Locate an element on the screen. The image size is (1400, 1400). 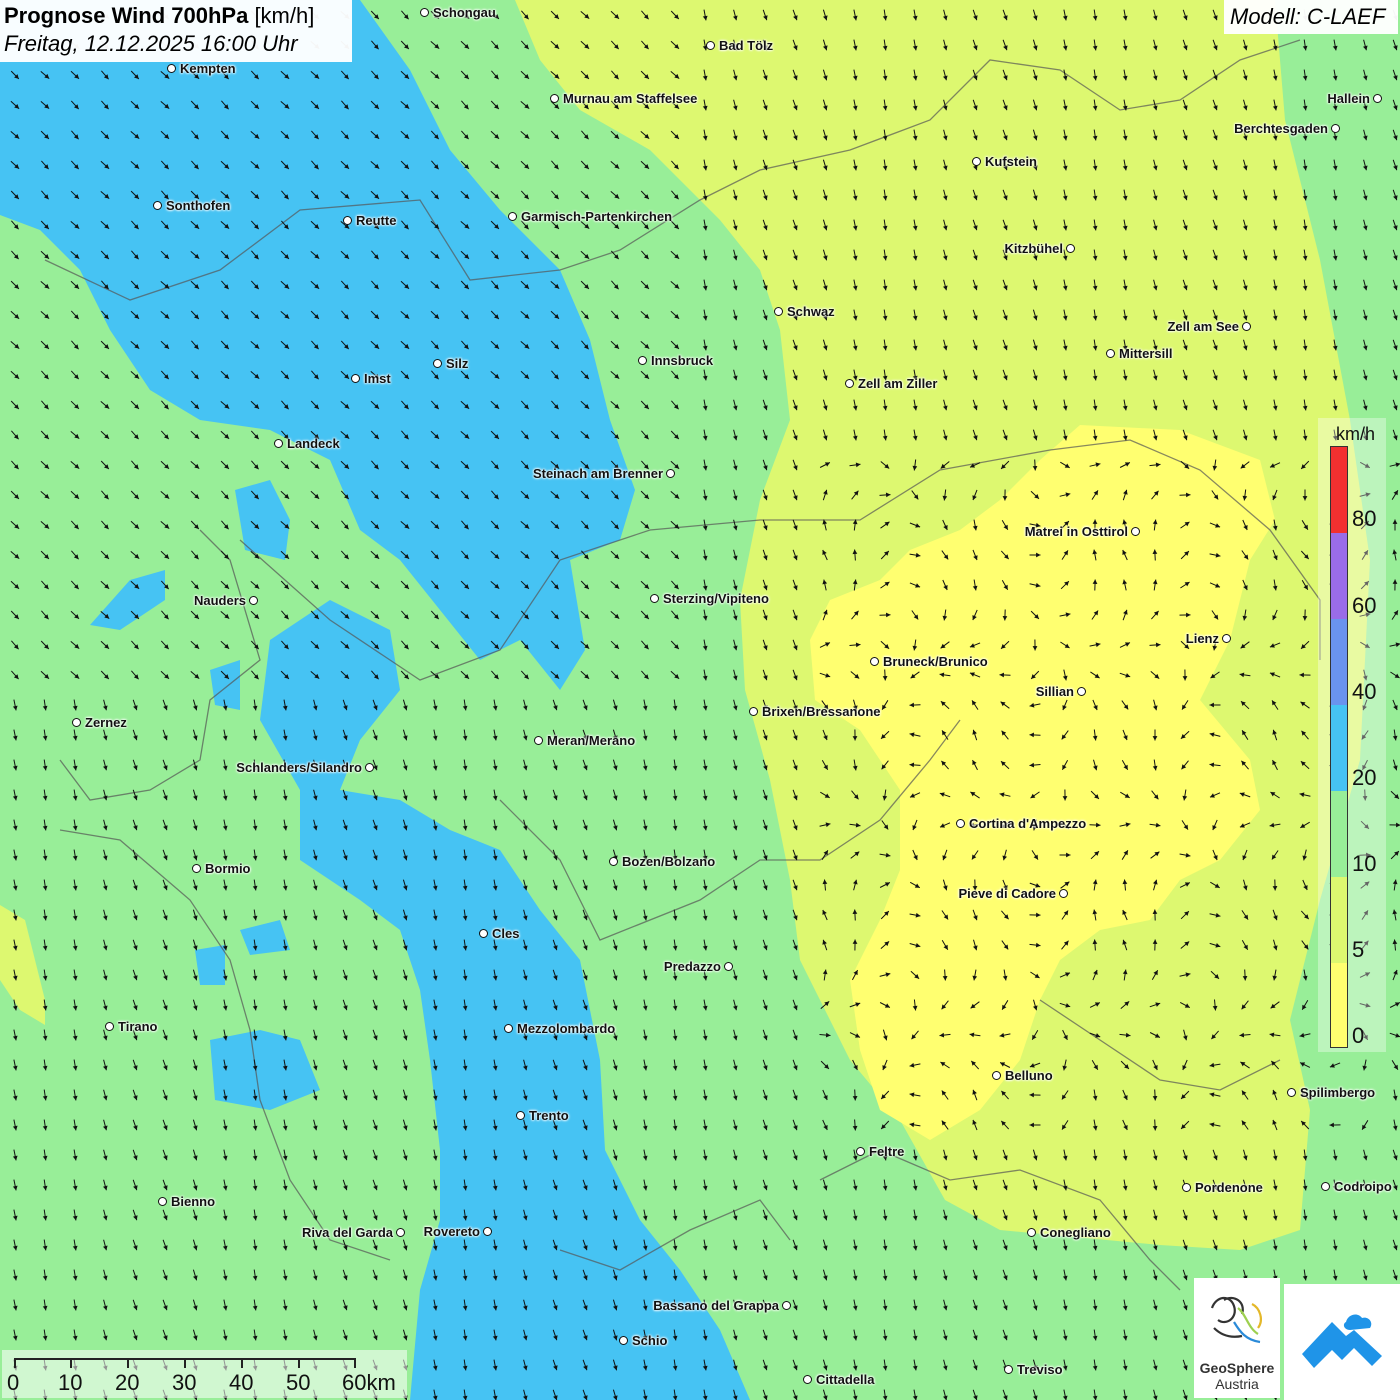
city-label: Treviso is located at coordinates (1040, 1369).